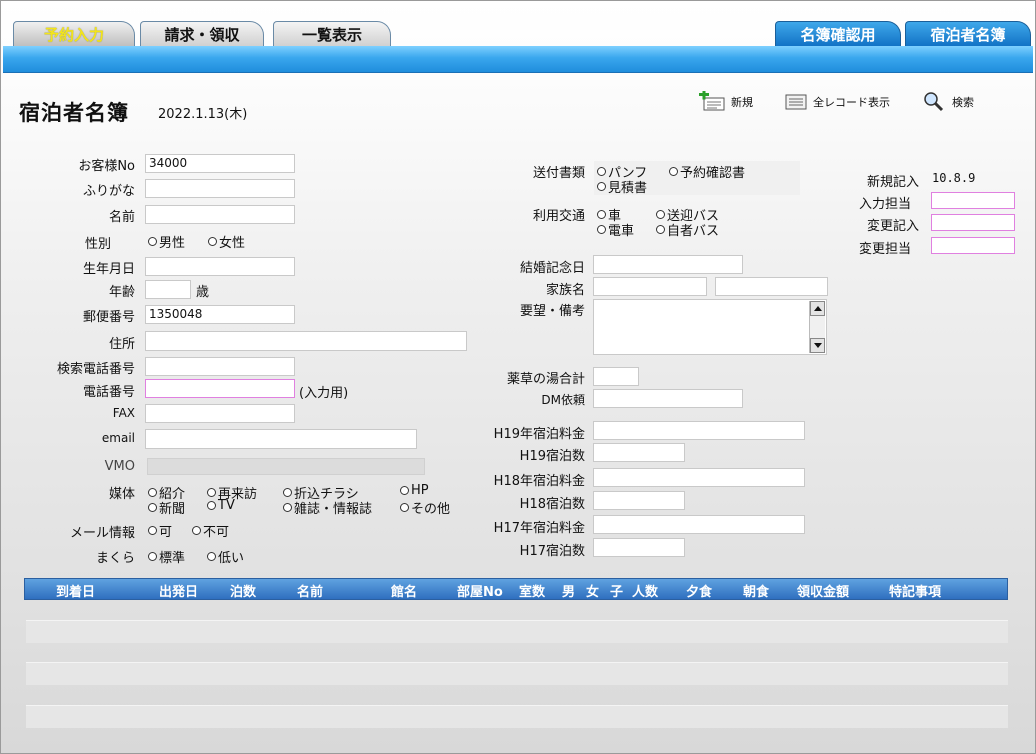  Describe the element at coordinates (166, 241) in the screenshot. I see `gender-male-radio: 男性` at that location.